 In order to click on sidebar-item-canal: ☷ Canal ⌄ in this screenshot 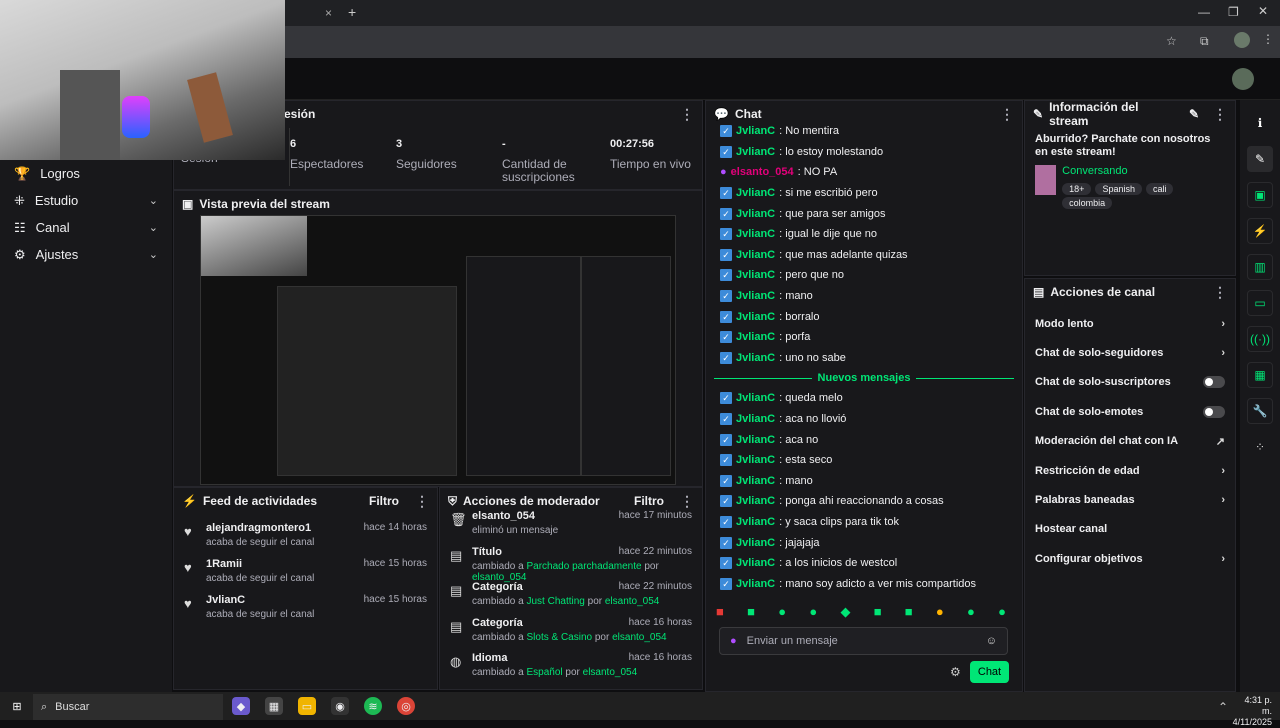, I will do `click(86, 227)`.